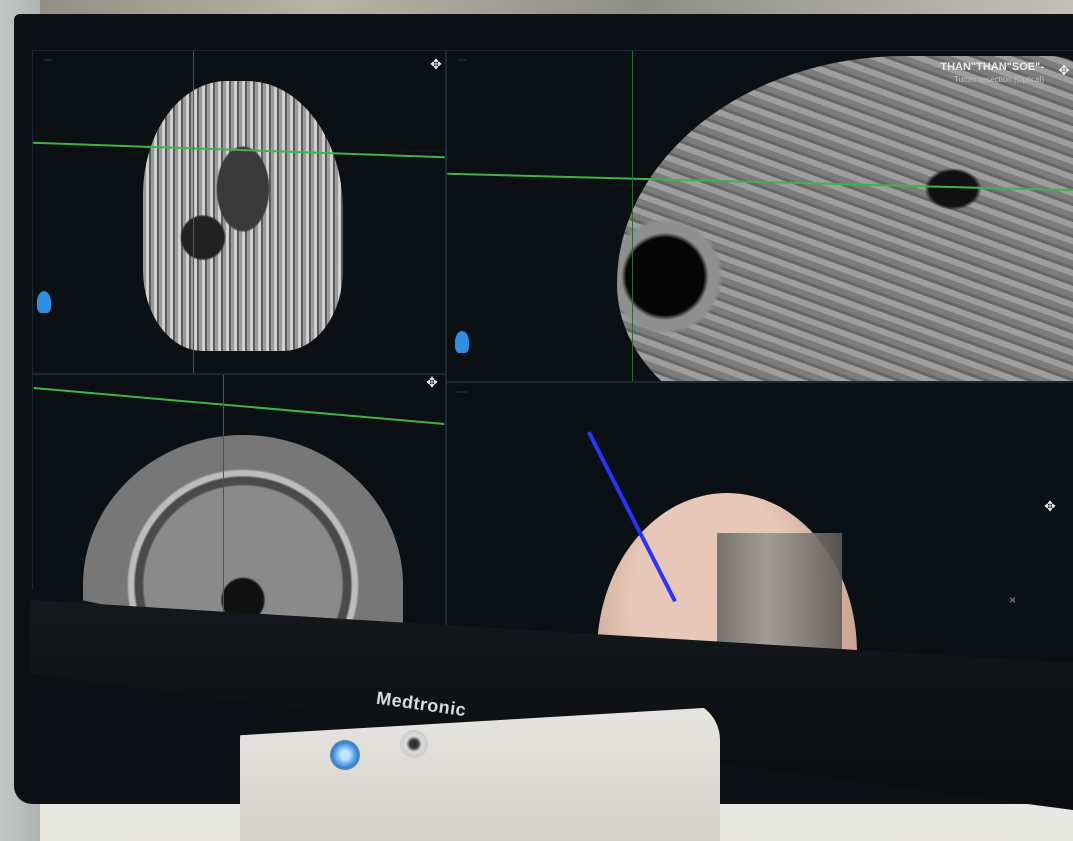 The width and height of the screenshot is (1073, 841). Describe the element at coordinates (992, 67) in the screenshot. I see `procedure-title: THAN"THAN"SOE"-` at that location.